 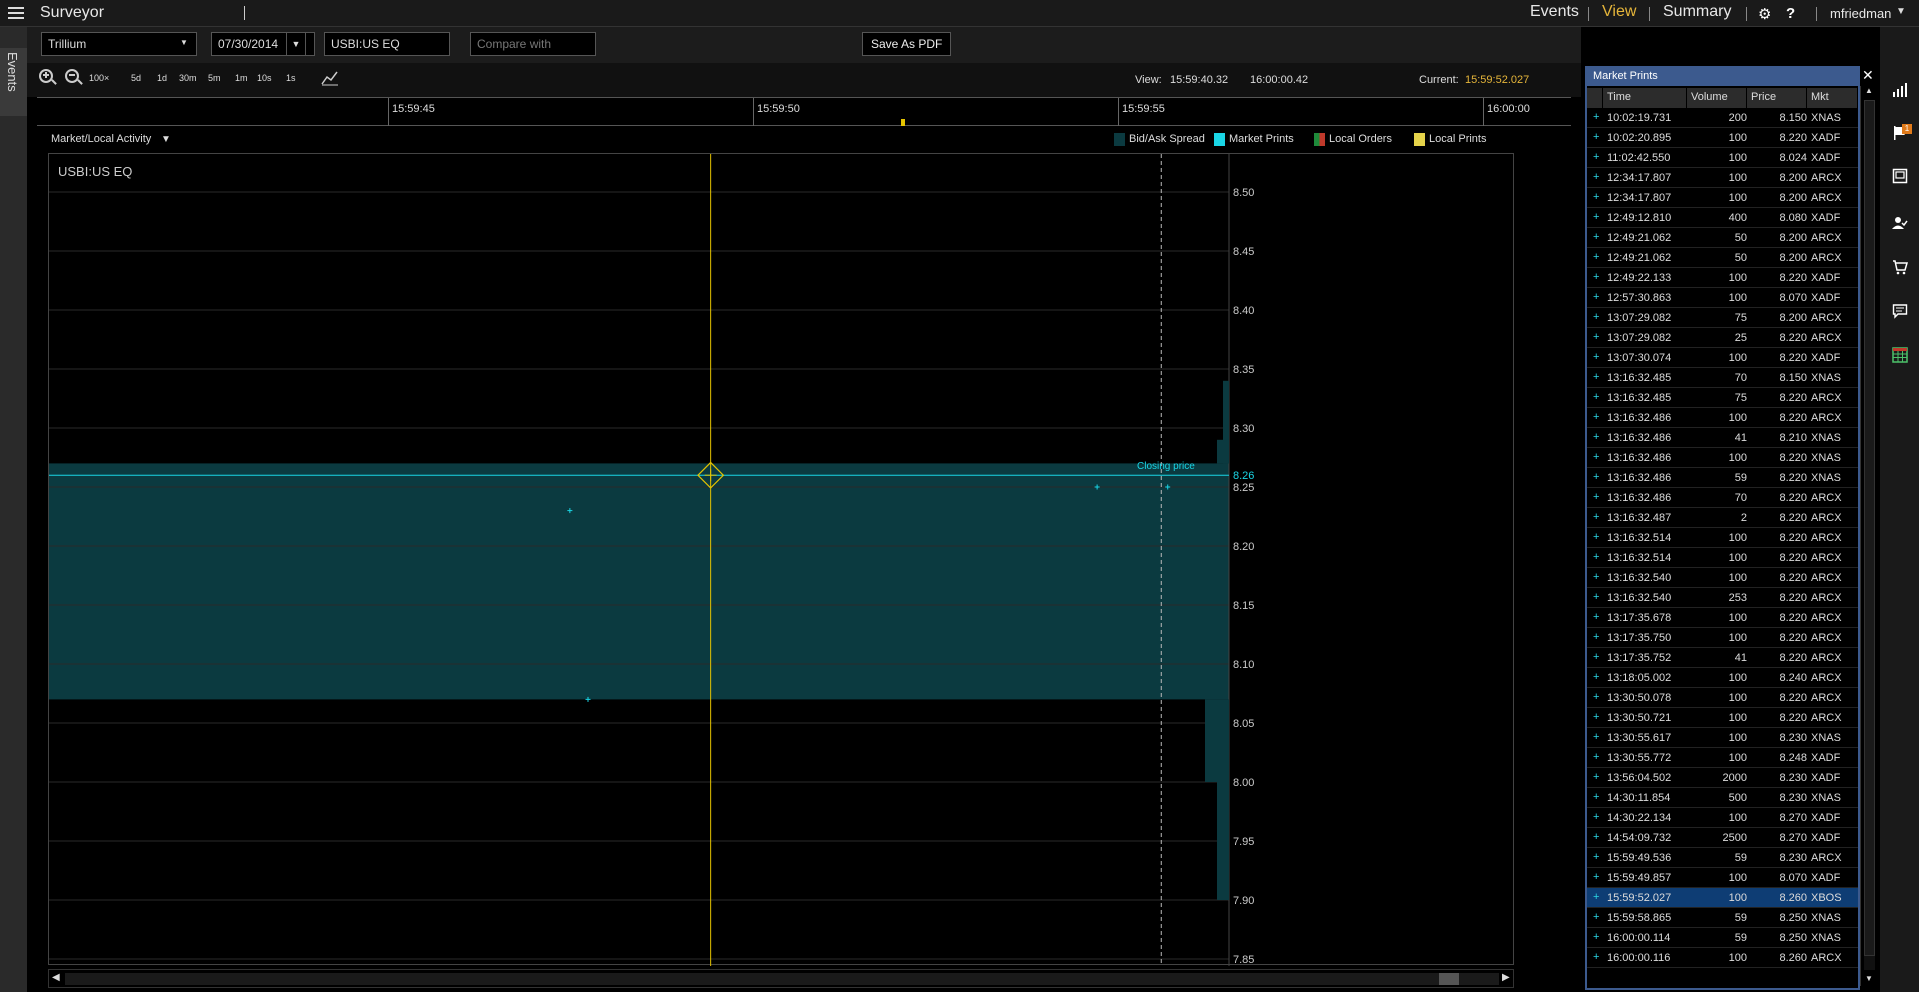 I want to click on table-row: +13:17:35.750 100 8.220 ARCX, so click(x=1722, y=638).